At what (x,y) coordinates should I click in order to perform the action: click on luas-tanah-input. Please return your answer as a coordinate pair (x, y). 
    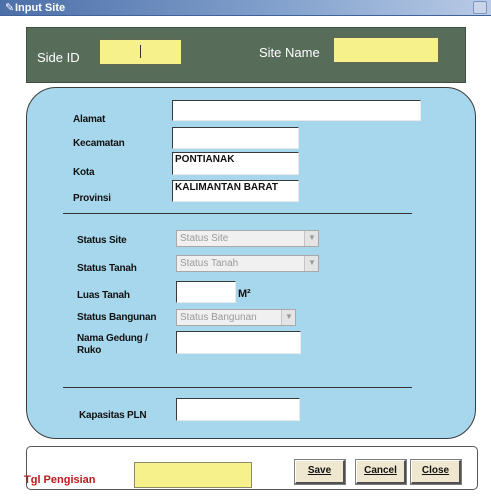
    Looking at the image, I should click on (206, 292).